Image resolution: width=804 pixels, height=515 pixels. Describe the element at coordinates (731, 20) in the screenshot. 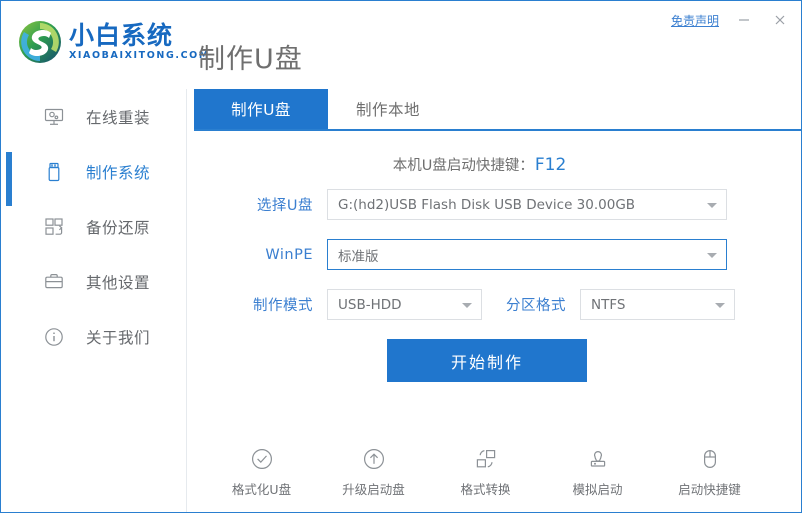

I see `window-controls: 免责声明` at that location.